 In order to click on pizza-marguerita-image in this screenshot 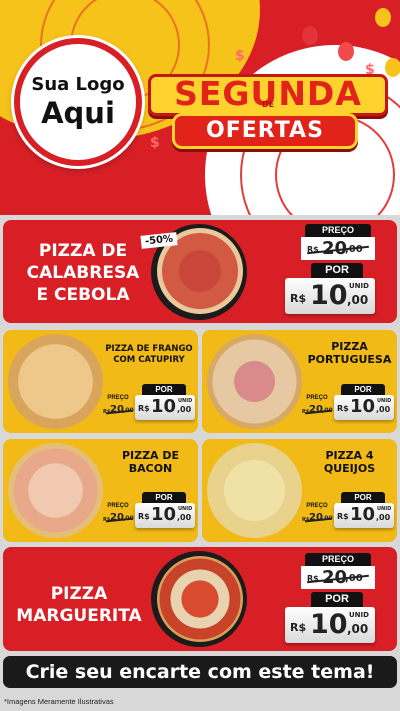, I will do `click(200, 599)`.